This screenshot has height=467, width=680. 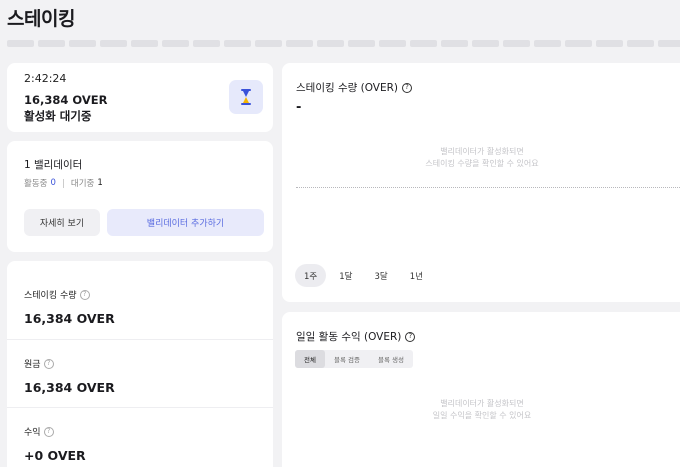 I want to click on chart-title: 스테이킹 수량 (OVER) ?, so click(x=354, y=87).